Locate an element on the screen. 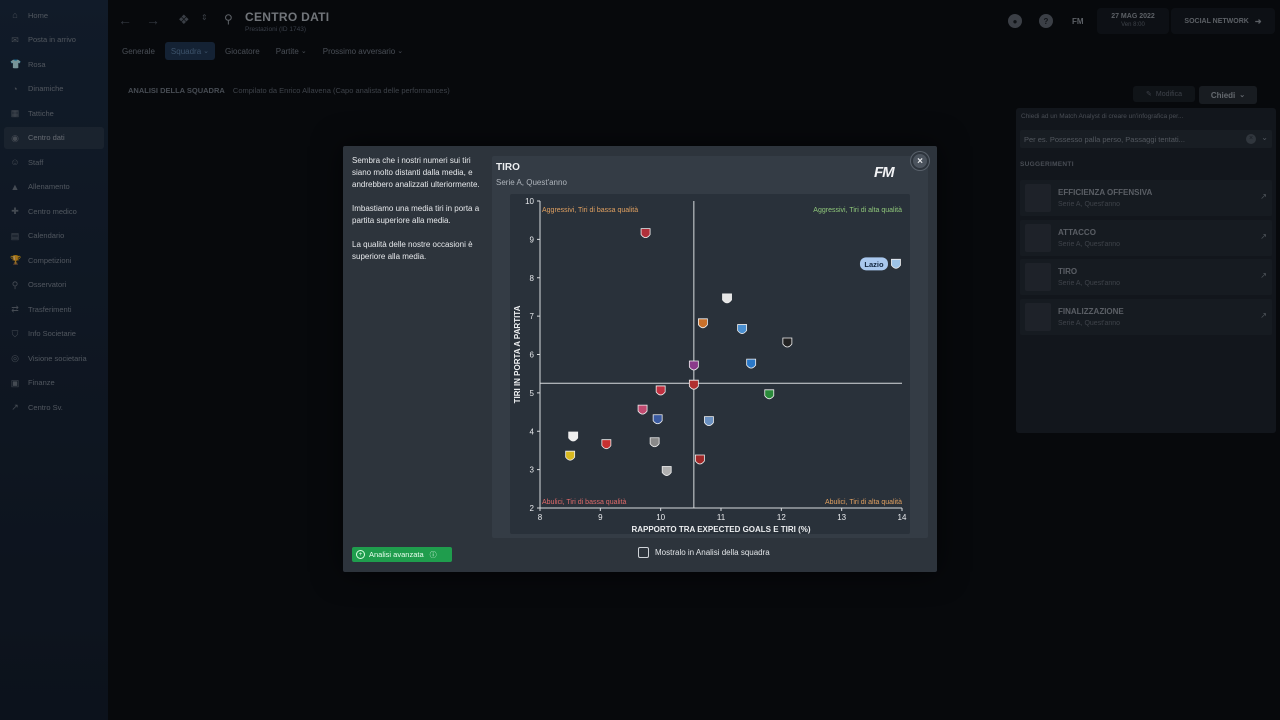  advanced-analysis-button: + Analisi avanzata ⓘ is located at coordinates (402, 554).